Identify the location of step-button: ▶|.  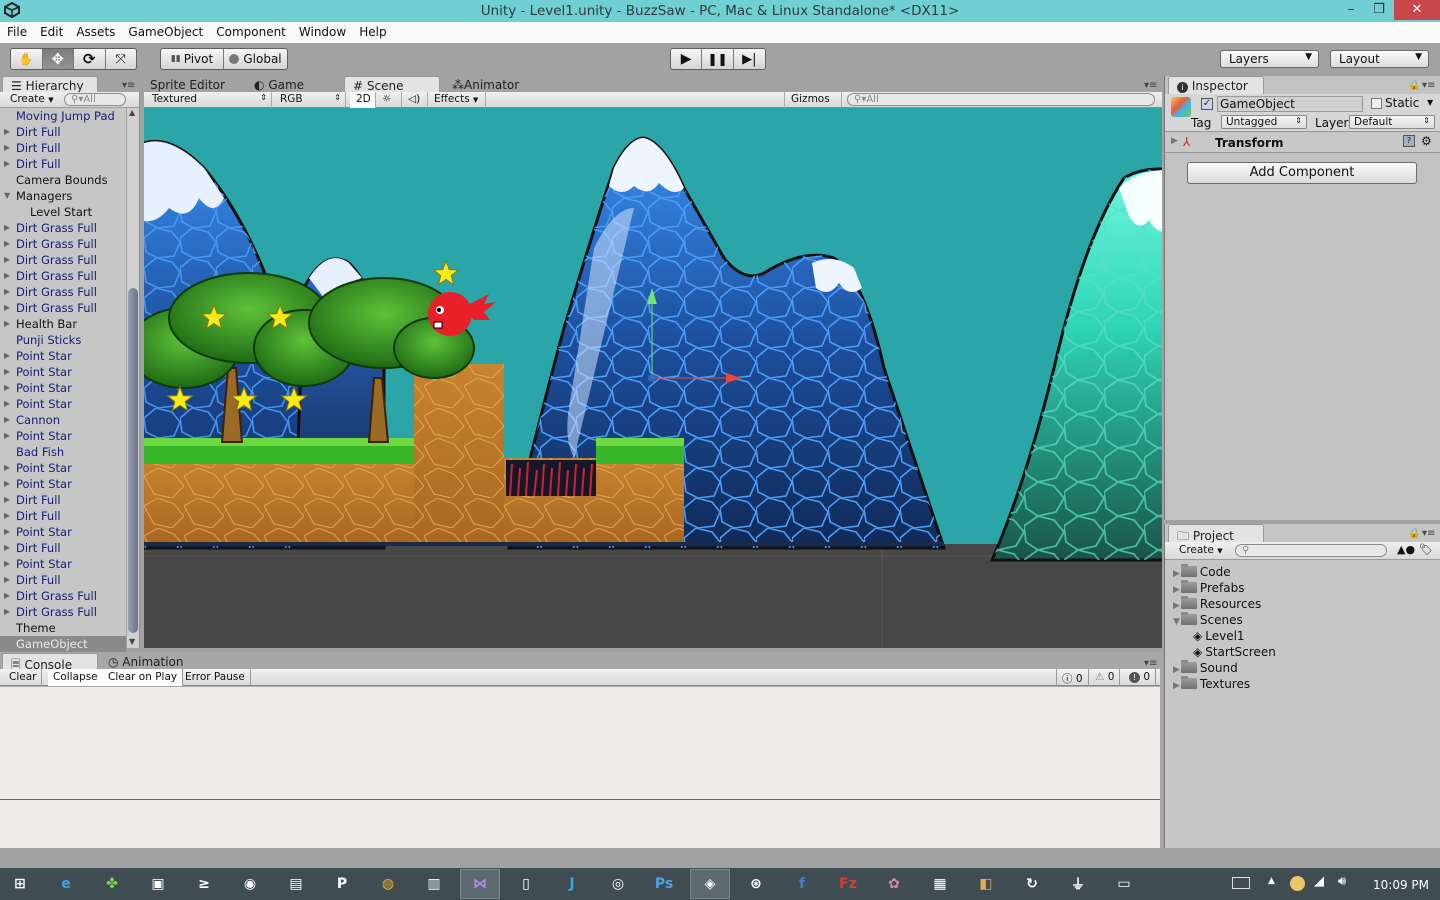
(749, 59).